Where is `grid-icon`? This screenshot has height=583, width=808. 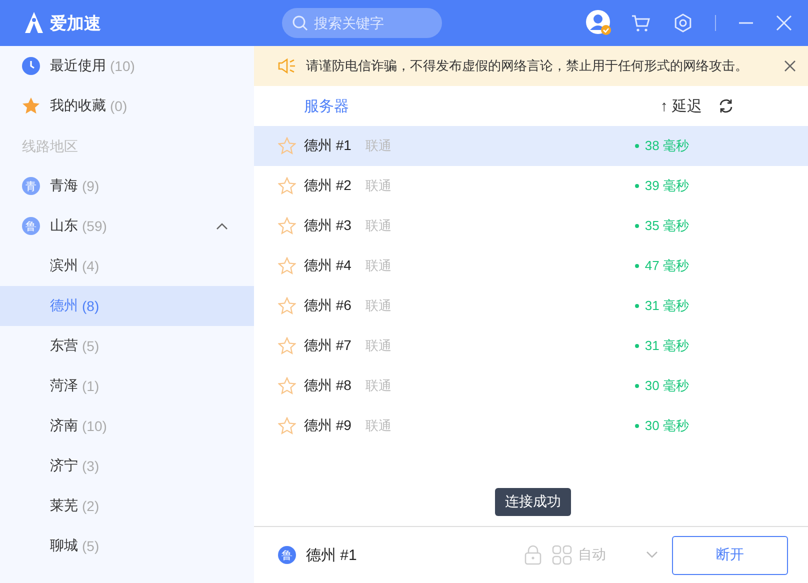
grid-icon is located at coordinates (562, 555).